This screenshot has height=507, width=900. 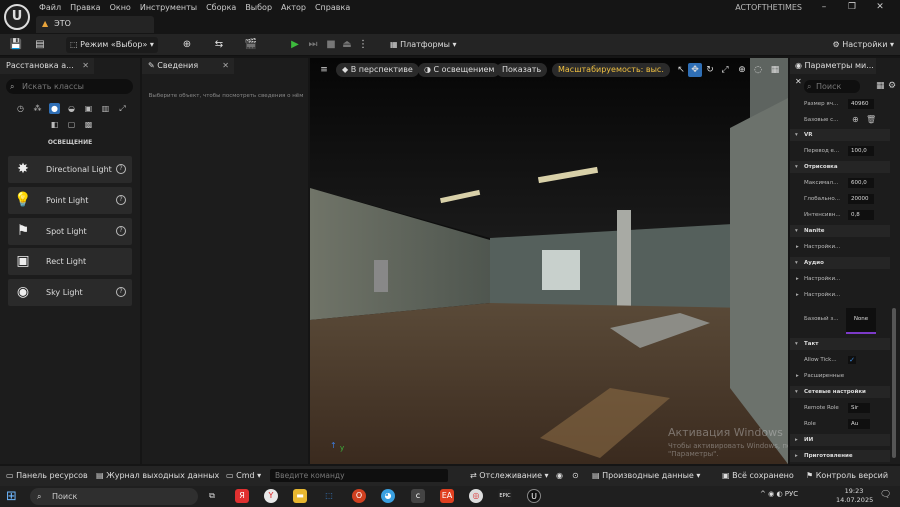 What do you see at coordinates (157, 476) in the screenshot?
I see `output-log-button: ▤ Журнал выходных данных` at bounding box center [157, 476].